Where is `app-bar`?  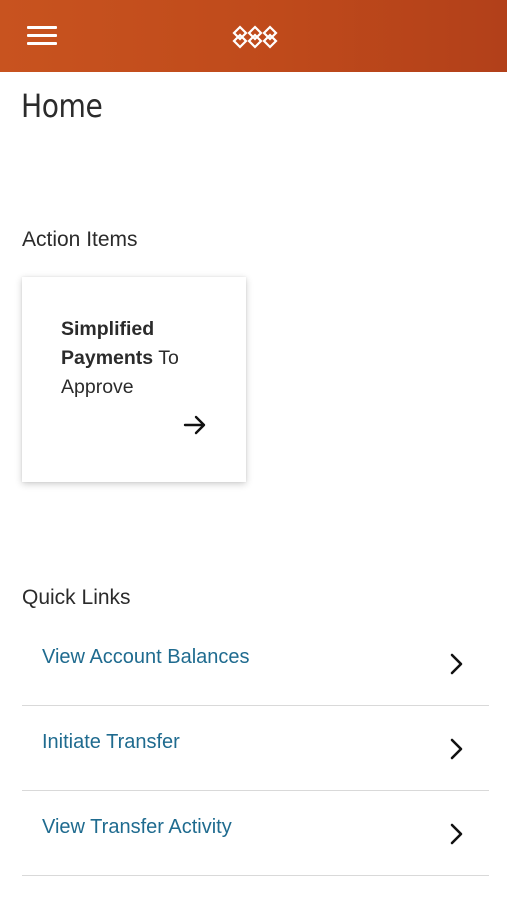
app-bar is located at coordinates (253, 36).